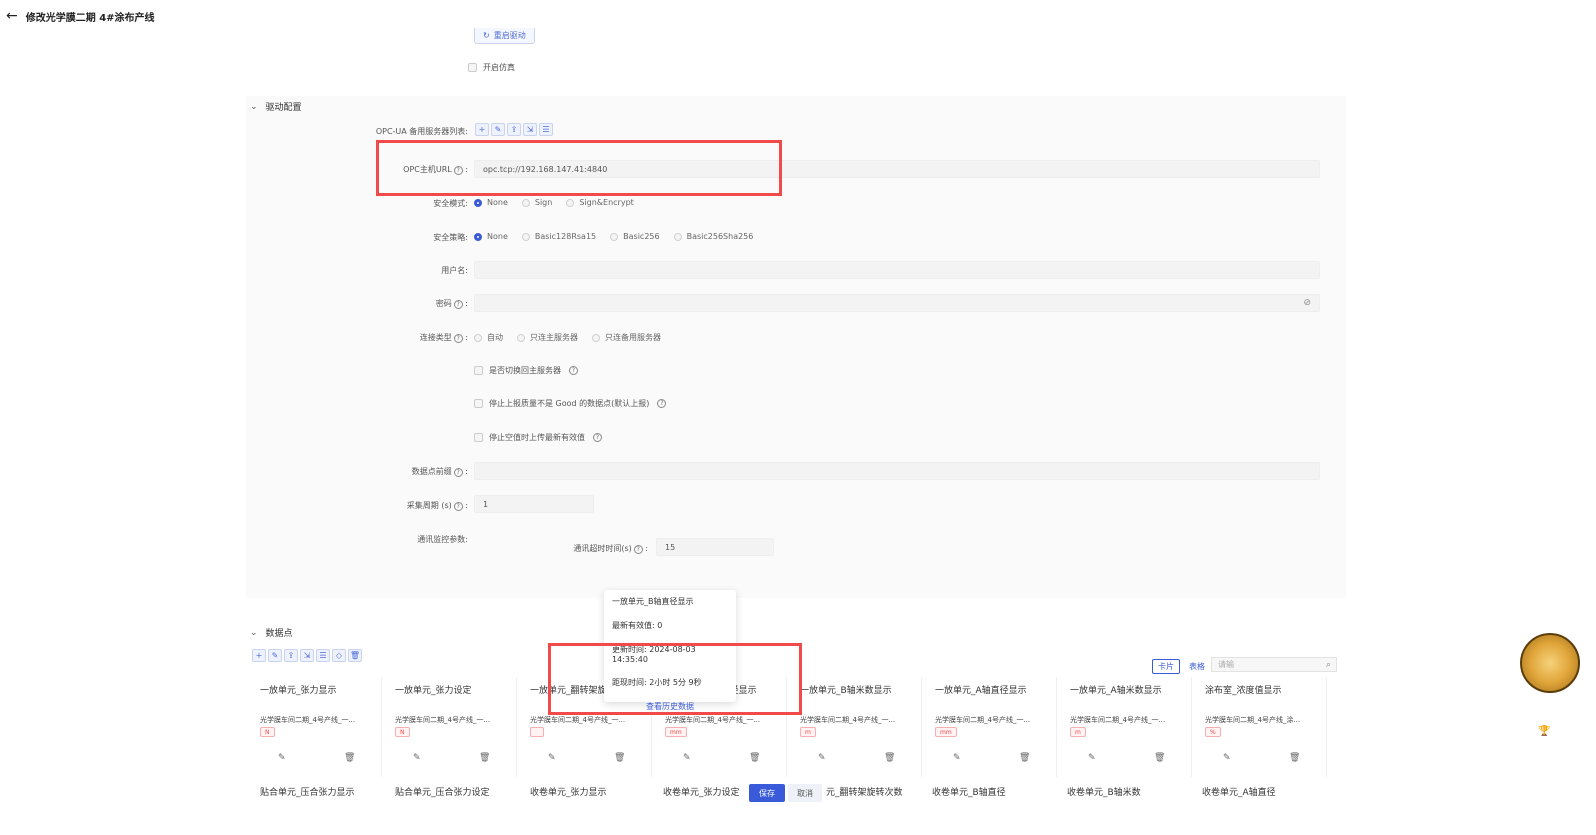 The width and height of the screenshot is (1596, 835). Describe the element at coordinates (1307, 303) in the screenshot. I see `eye-off-icon: ⊘` at that location.